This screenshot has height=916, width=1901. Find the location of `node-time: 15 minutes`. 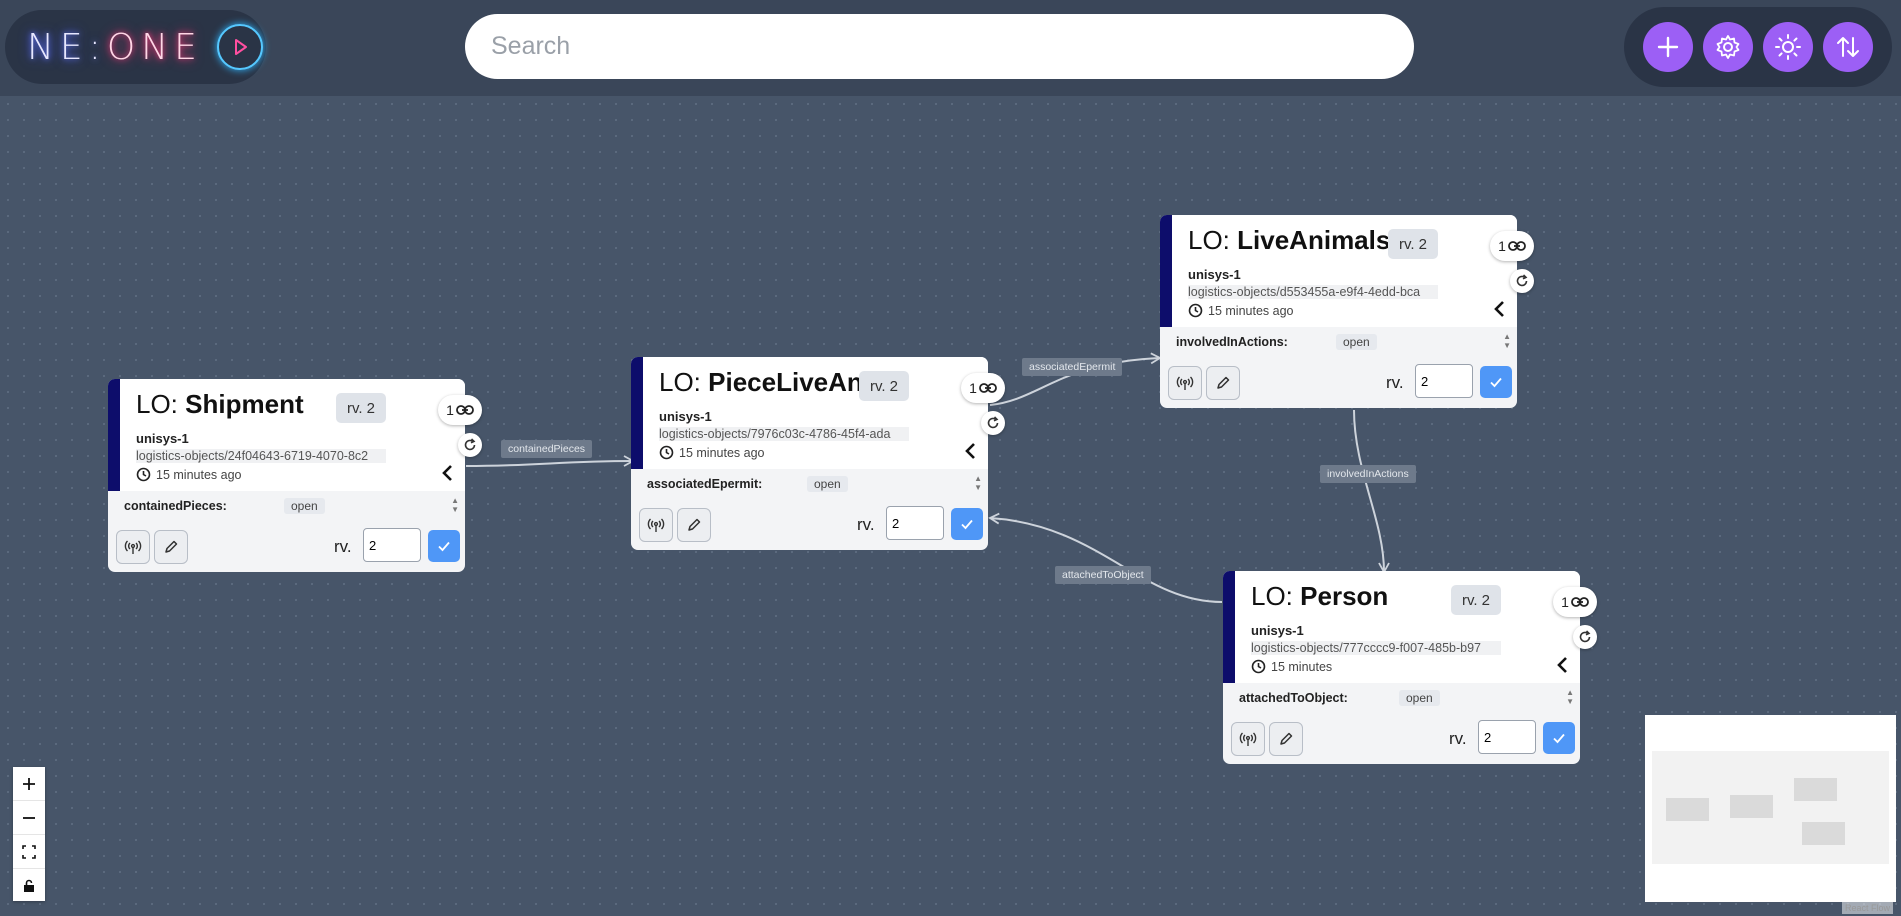

node-time: 15 minutes is located at coordinates (1291, 666).